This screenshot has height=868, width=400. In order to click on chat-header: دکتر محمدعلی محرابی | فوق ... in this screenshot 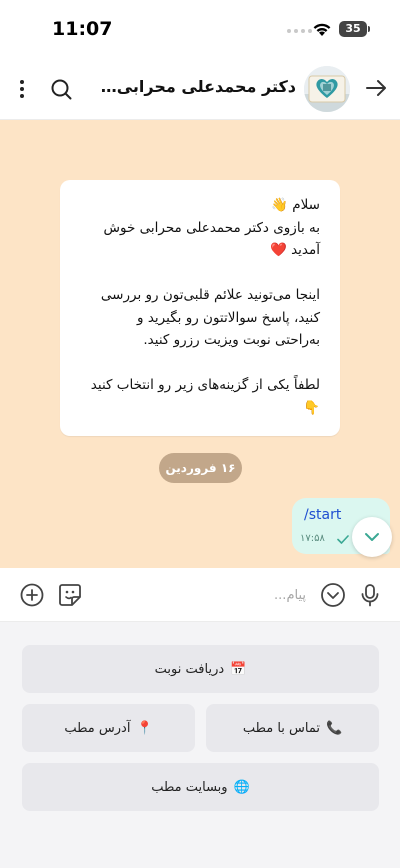, I will do `click(200, 89)`.